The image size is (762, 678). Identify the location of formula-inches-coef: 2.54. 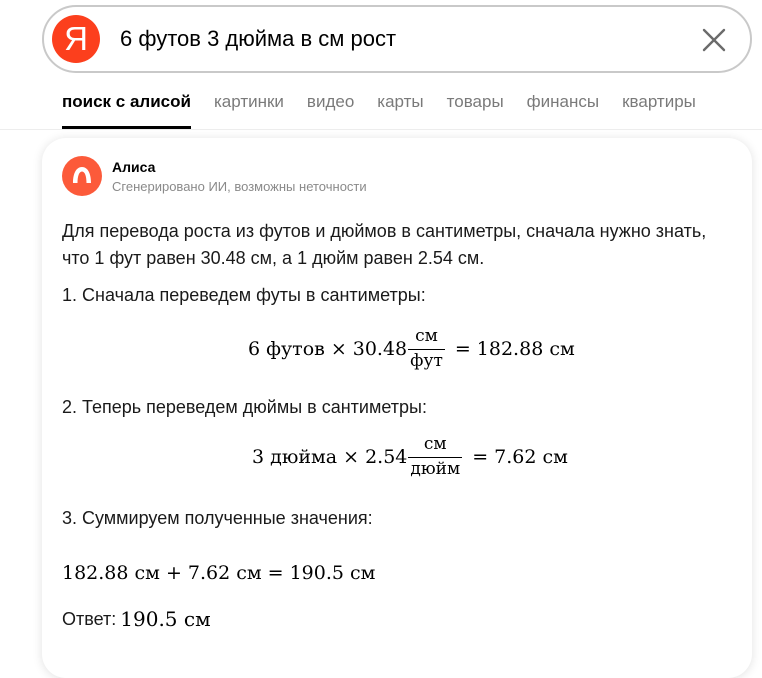
(386, 457).